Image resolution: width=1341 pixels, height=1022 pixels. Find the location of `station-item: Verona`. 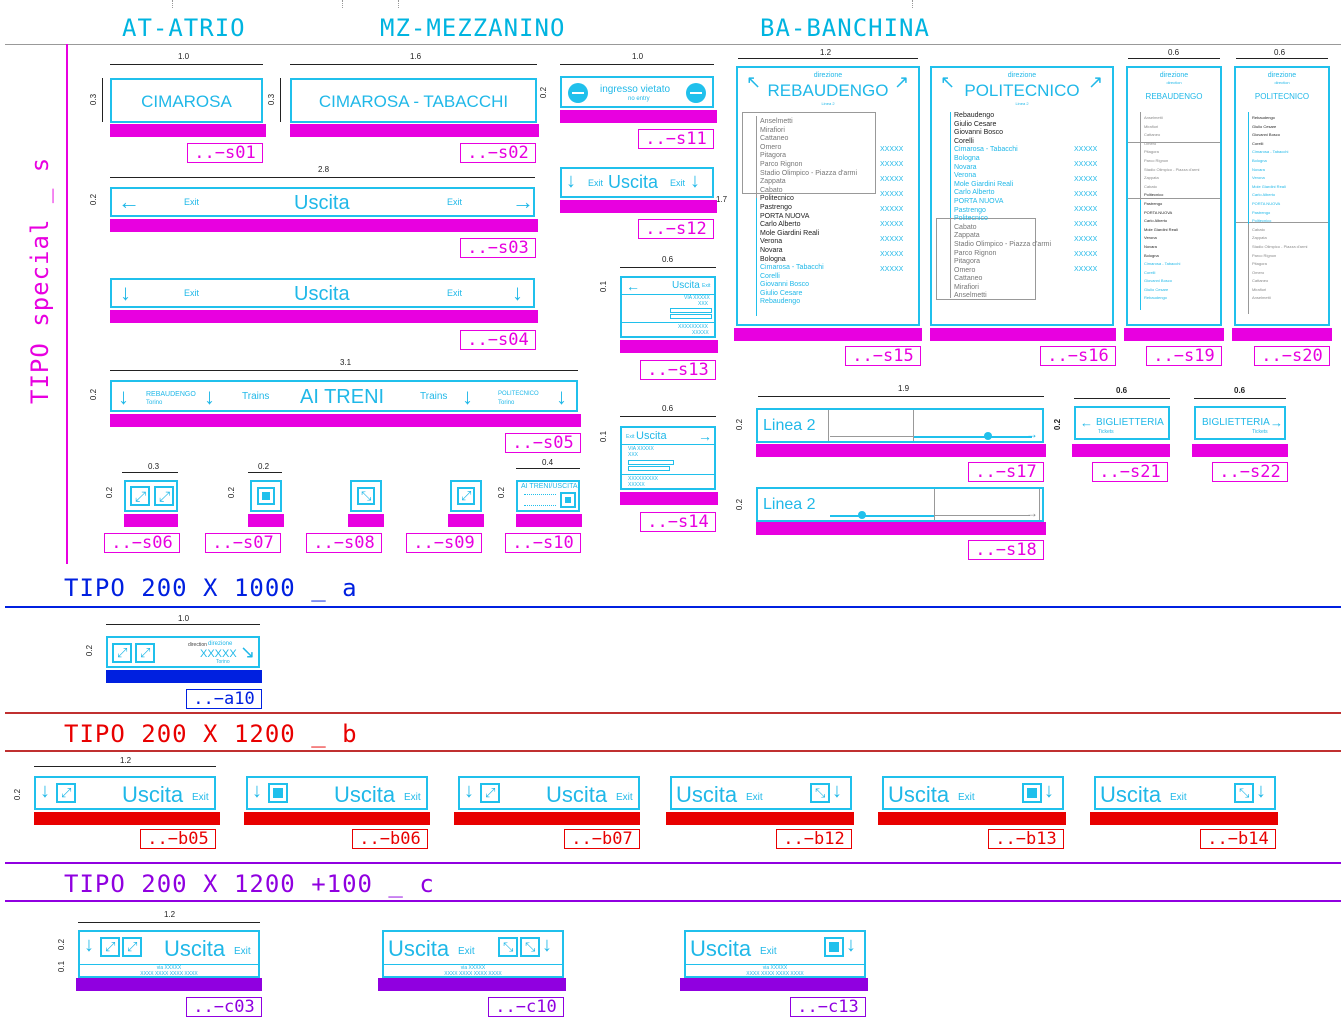

station-item: Verona is located at coordinates (1258, 178).